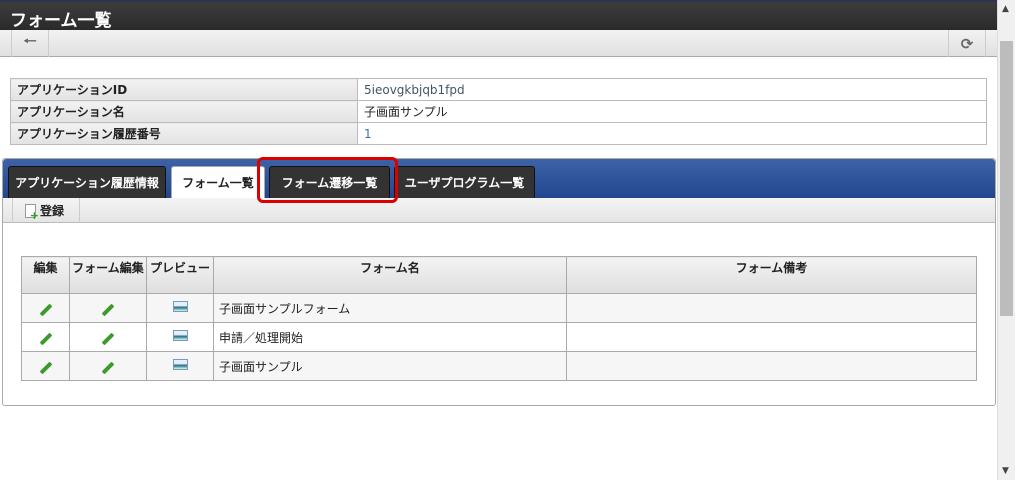 This screenshot has width=1015, height=480. What do you see at coordinates (1005, 471) in the screenshot?
I see `scroll-down-icon: ▼` at bounding box center [1005, 471].